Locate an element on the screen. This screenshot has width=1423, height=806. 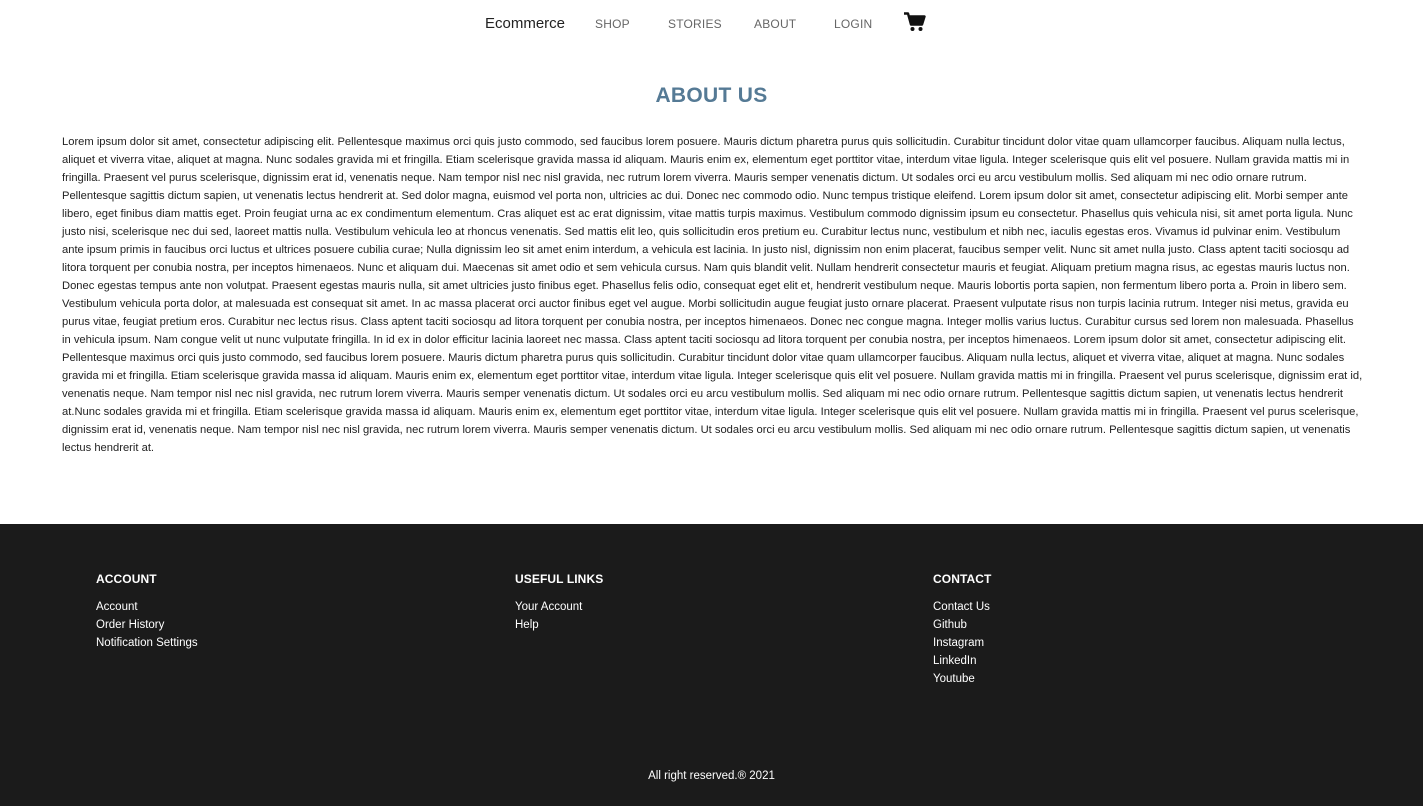
footer-link-your-account: Your Account is located at coordinates (559, 607).